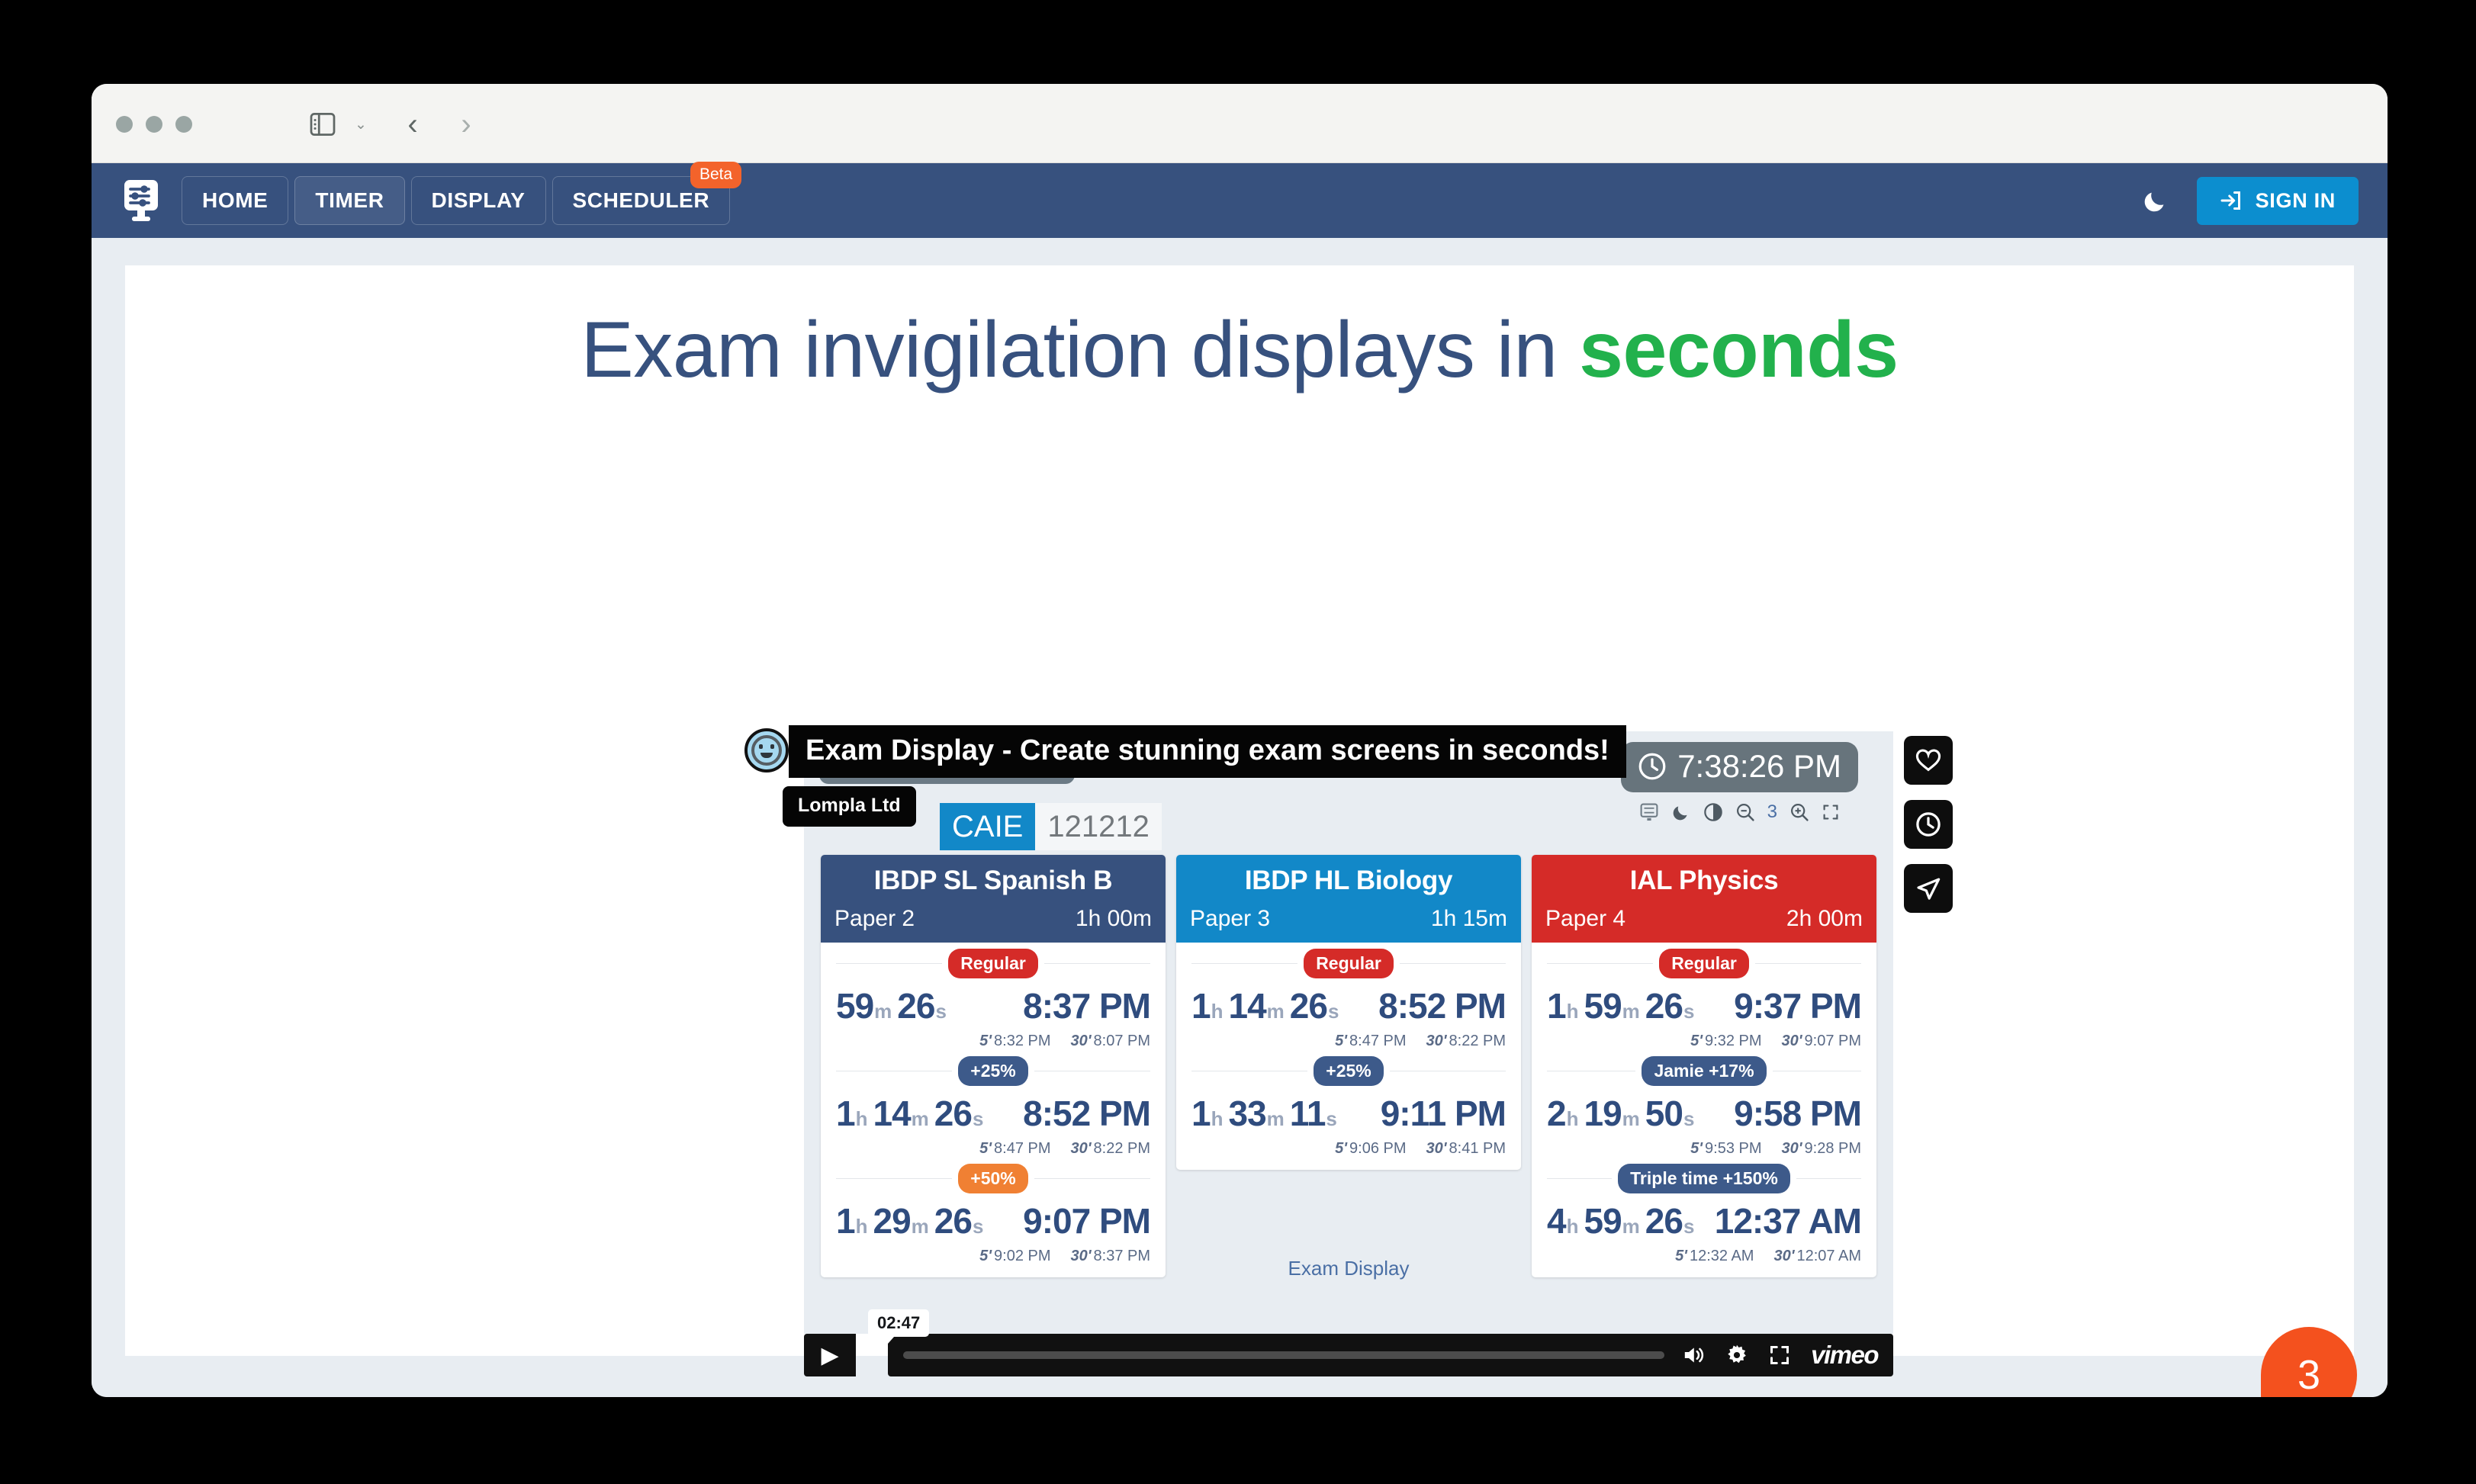  I want to click on exam-row-remaining: 1h 29m 26s, so click(909, 1221).